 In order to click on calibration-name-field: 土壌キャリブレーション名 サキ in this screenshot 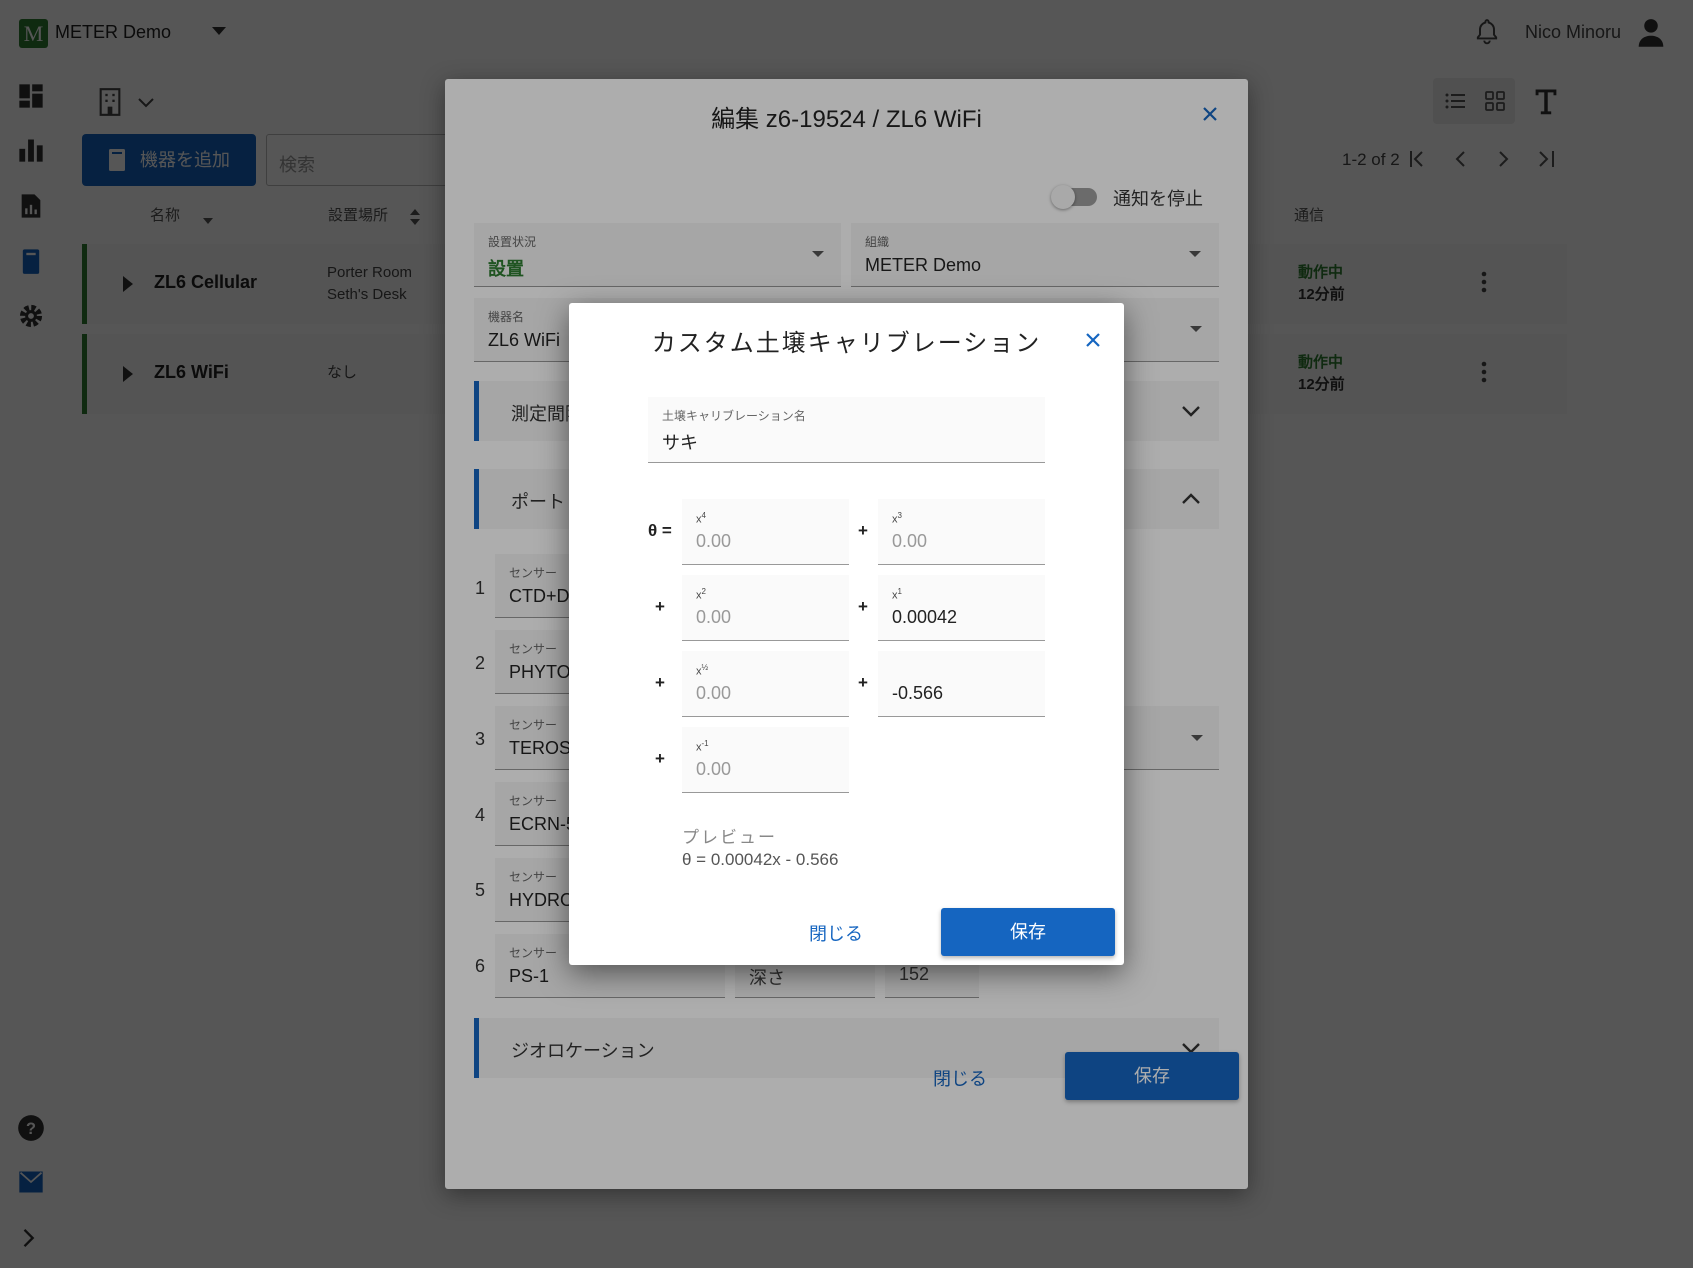, I will do `click(846, 430)`.